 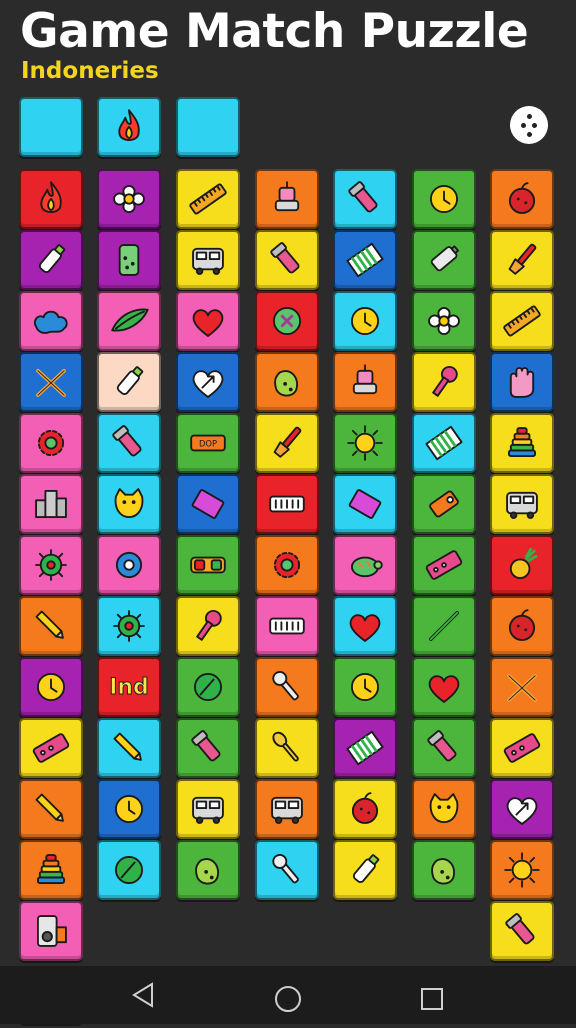 I want to click on wrench-icon, so click(x=285, y=685).